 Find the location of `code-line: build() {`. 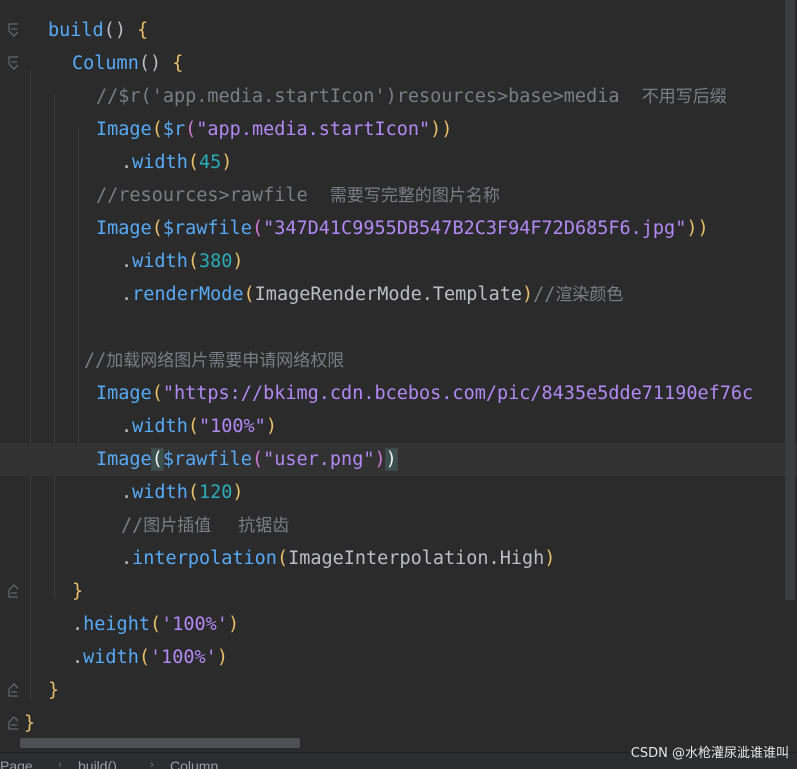

code-line: build() { is located at coordinates (398, 30).